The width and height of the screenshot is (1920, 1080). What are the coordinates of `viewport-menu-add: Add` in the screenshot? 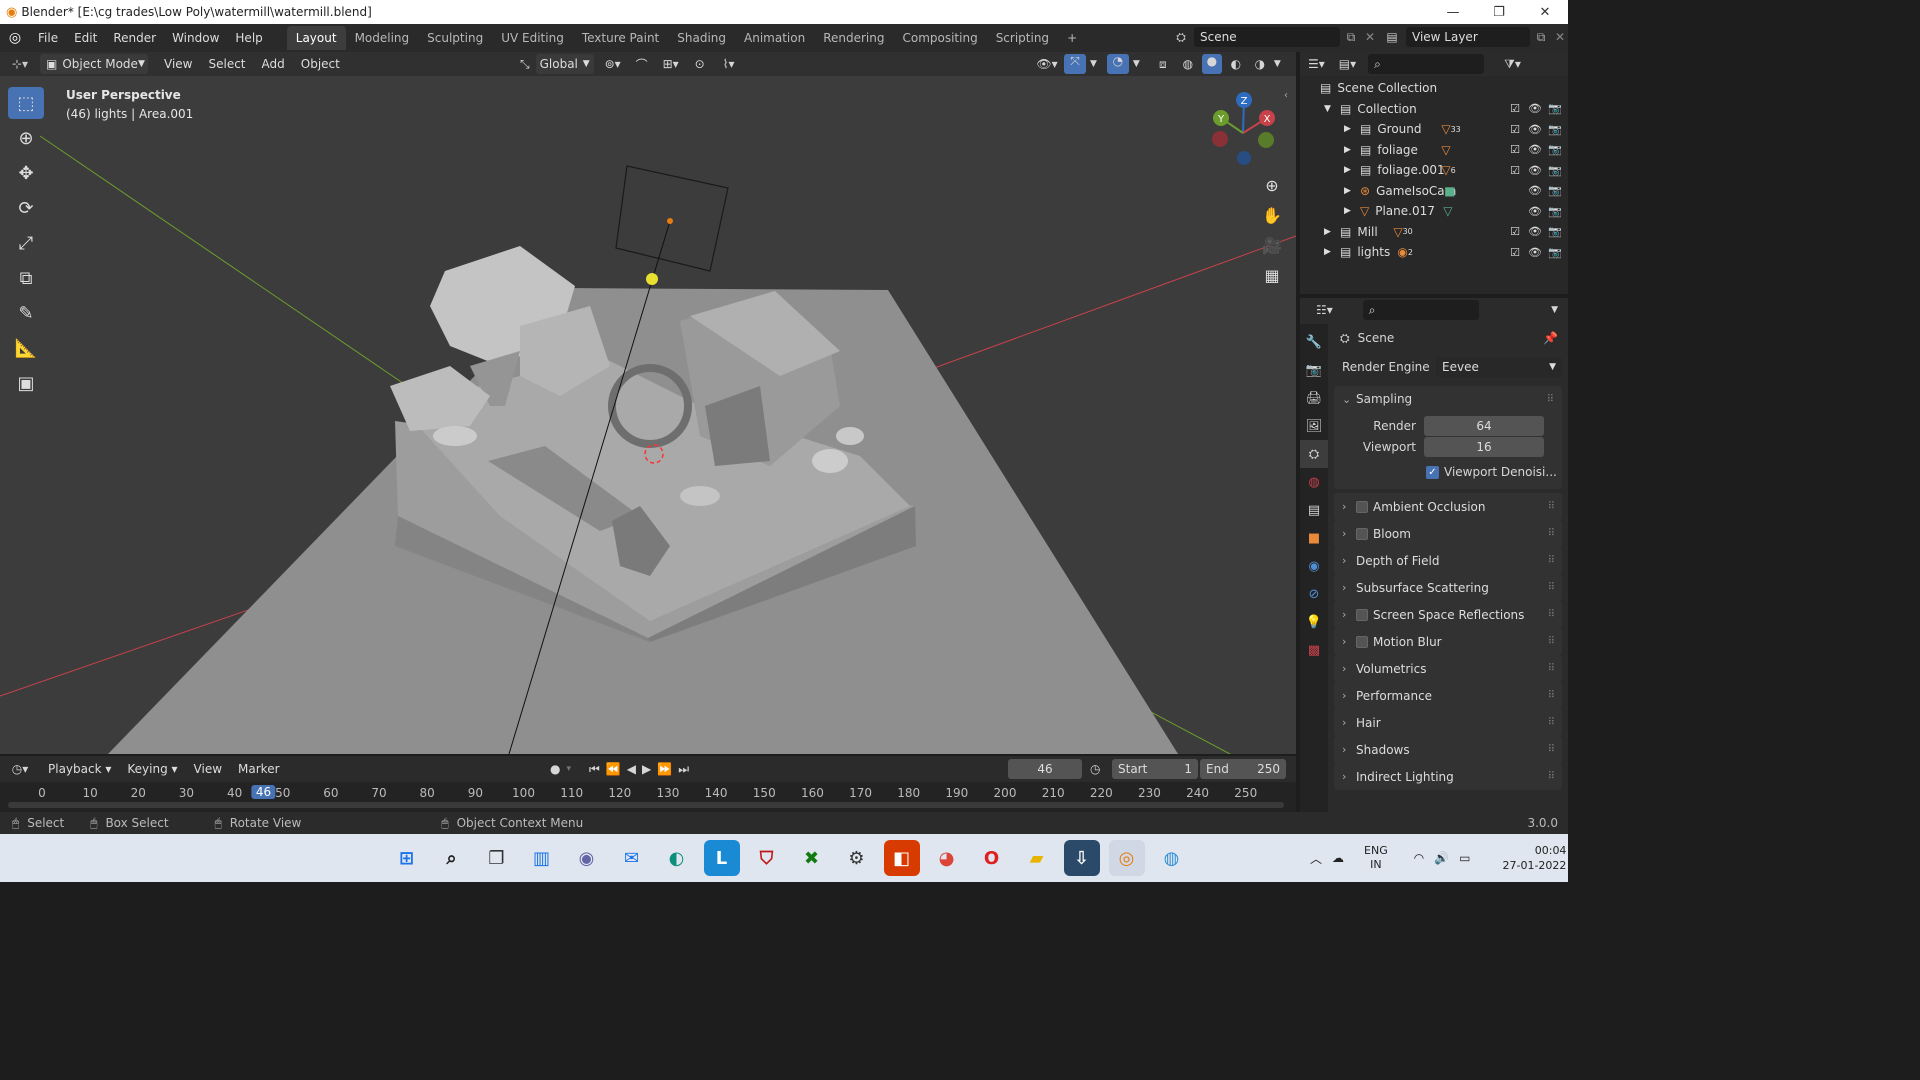 It's located at (273, 64).